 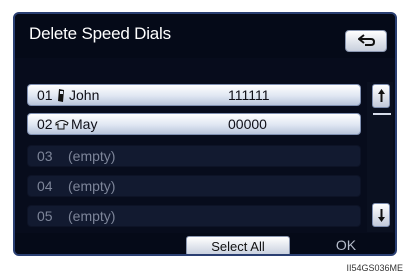 I want to click on entry-name: May, so click(x=84, y=124).